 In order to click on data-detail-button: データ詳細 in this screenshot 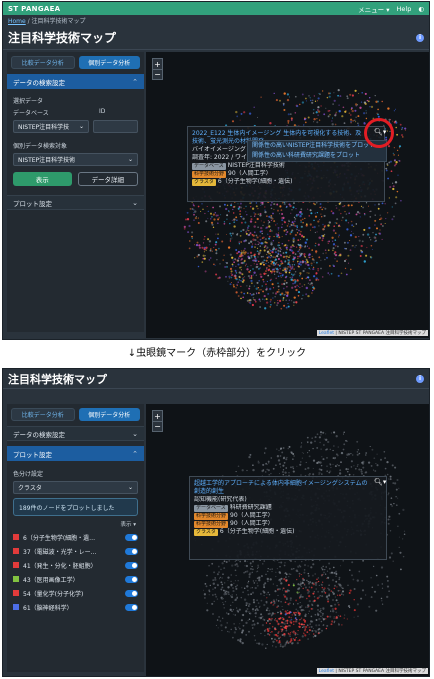, I will do `click(107, 179)`.